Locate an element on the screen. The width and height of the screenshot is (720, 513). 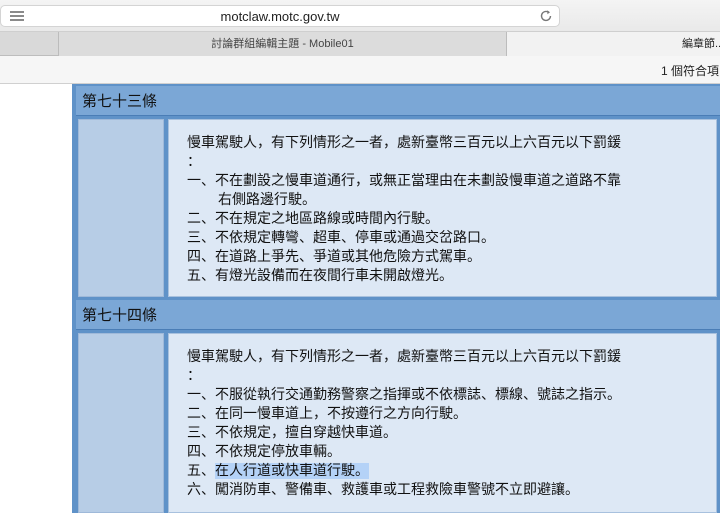
find-bar: 1 個符合項目 is located at coordinates (360, 70).